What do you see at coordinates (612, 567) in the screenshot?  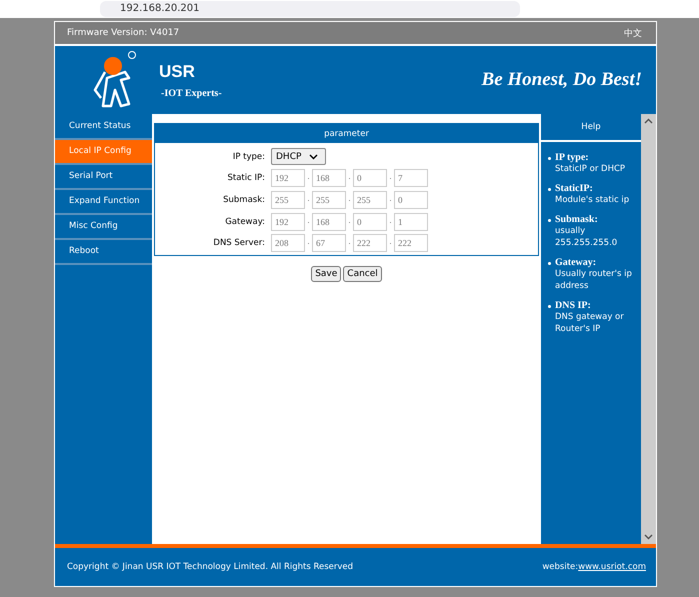 I see `website-link: www.usriot.com` at bounding box center [612, 567].